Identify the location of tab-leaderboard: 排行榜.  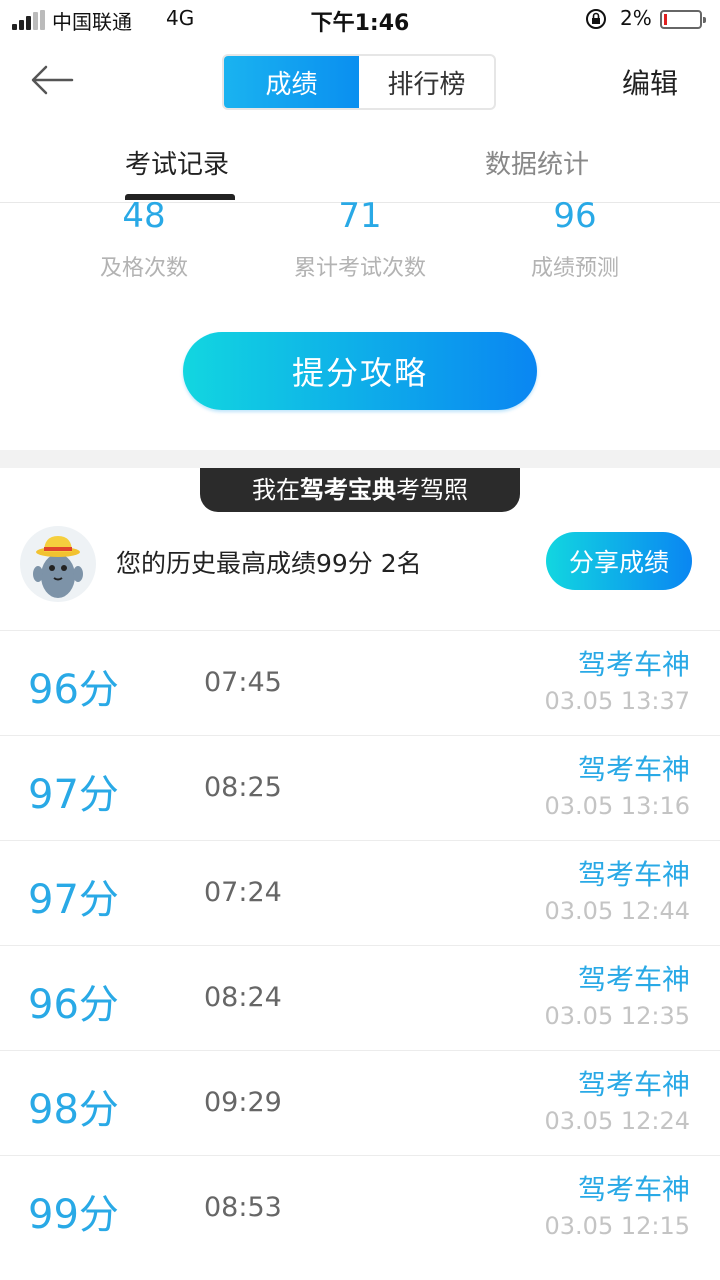
(426, 82).